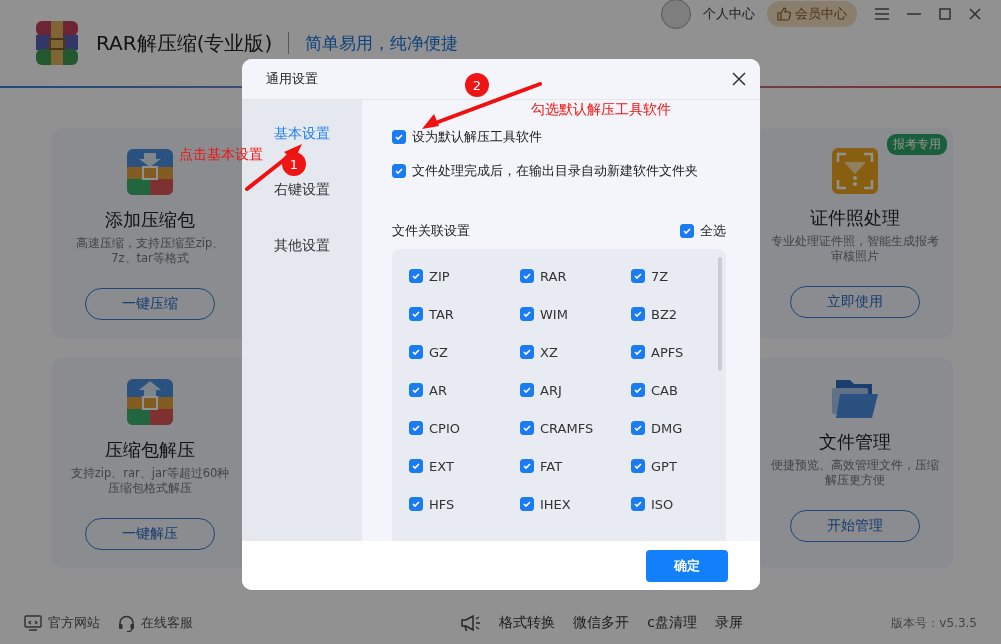  Describe the element at coordinates (720, 314) in the screenshot. I see `scrollbar-thumb` at that location.